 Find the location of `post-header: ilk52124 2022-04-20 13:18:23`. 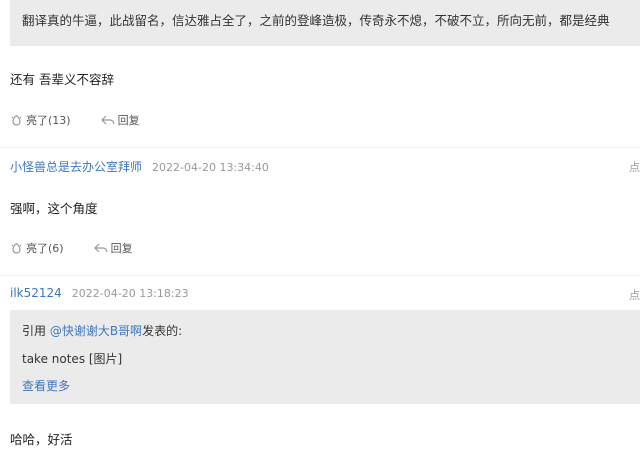

post-header: ilk52124 2022-04-20 13:18:23 is located at coordinates (99, 293).